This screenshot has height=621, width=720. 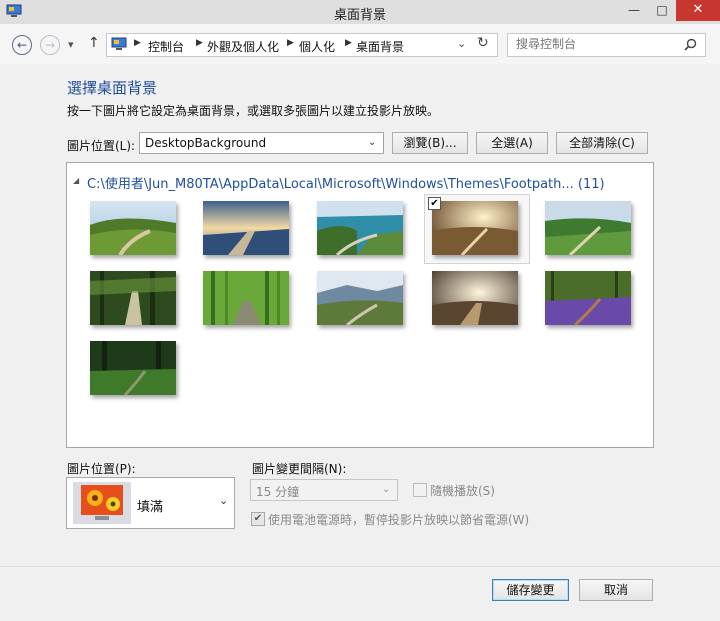 What do you see at coordinates (530, 590) in the screenshot?
I see `save-changes-button: 儲存變更` at bounding box center [530, 590].